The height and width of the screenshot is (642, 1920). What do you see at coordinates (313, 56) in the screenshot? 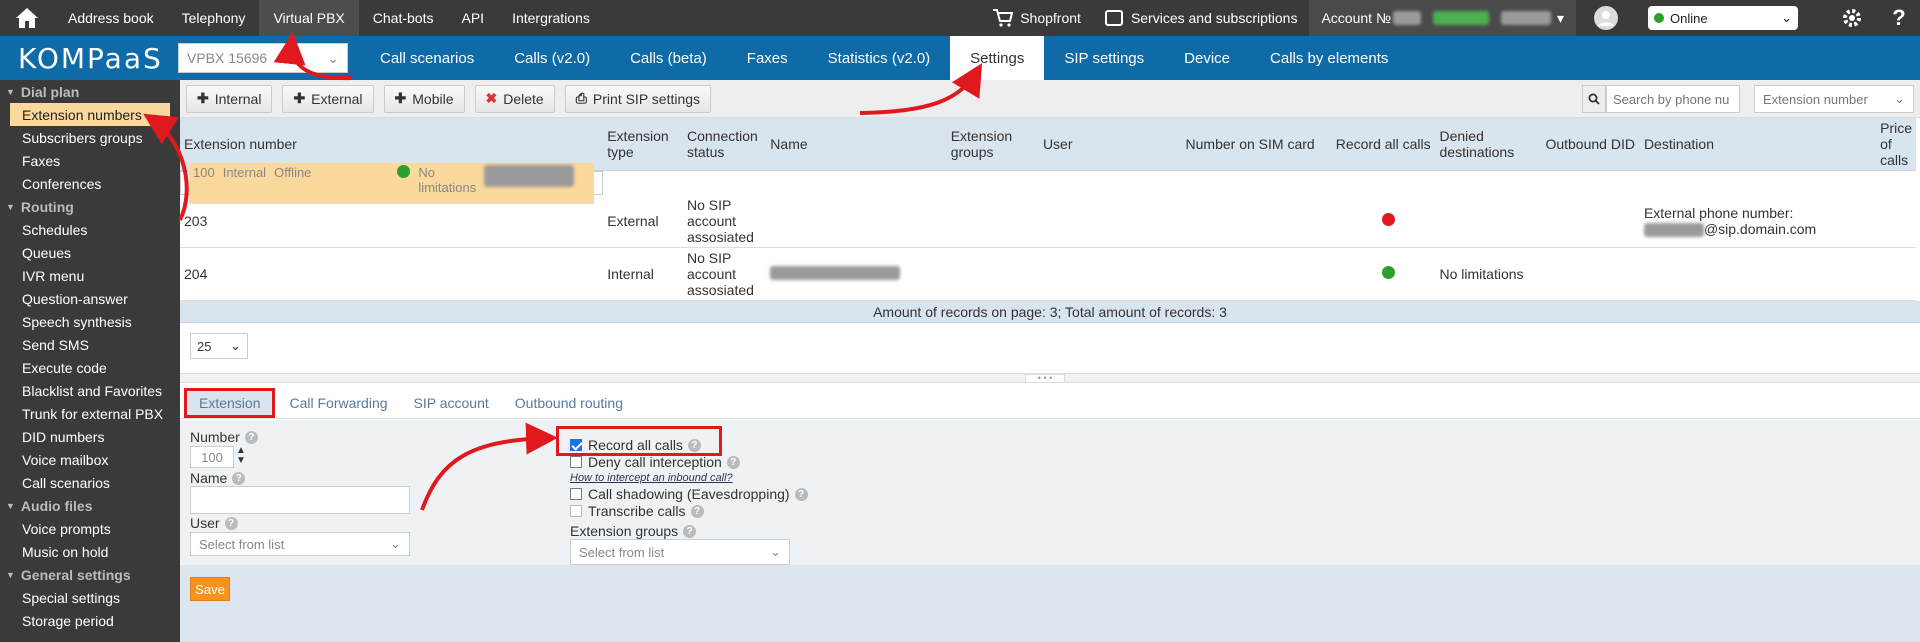
I see `arrow-virtual-pbx` at bounding box center [313, 56].